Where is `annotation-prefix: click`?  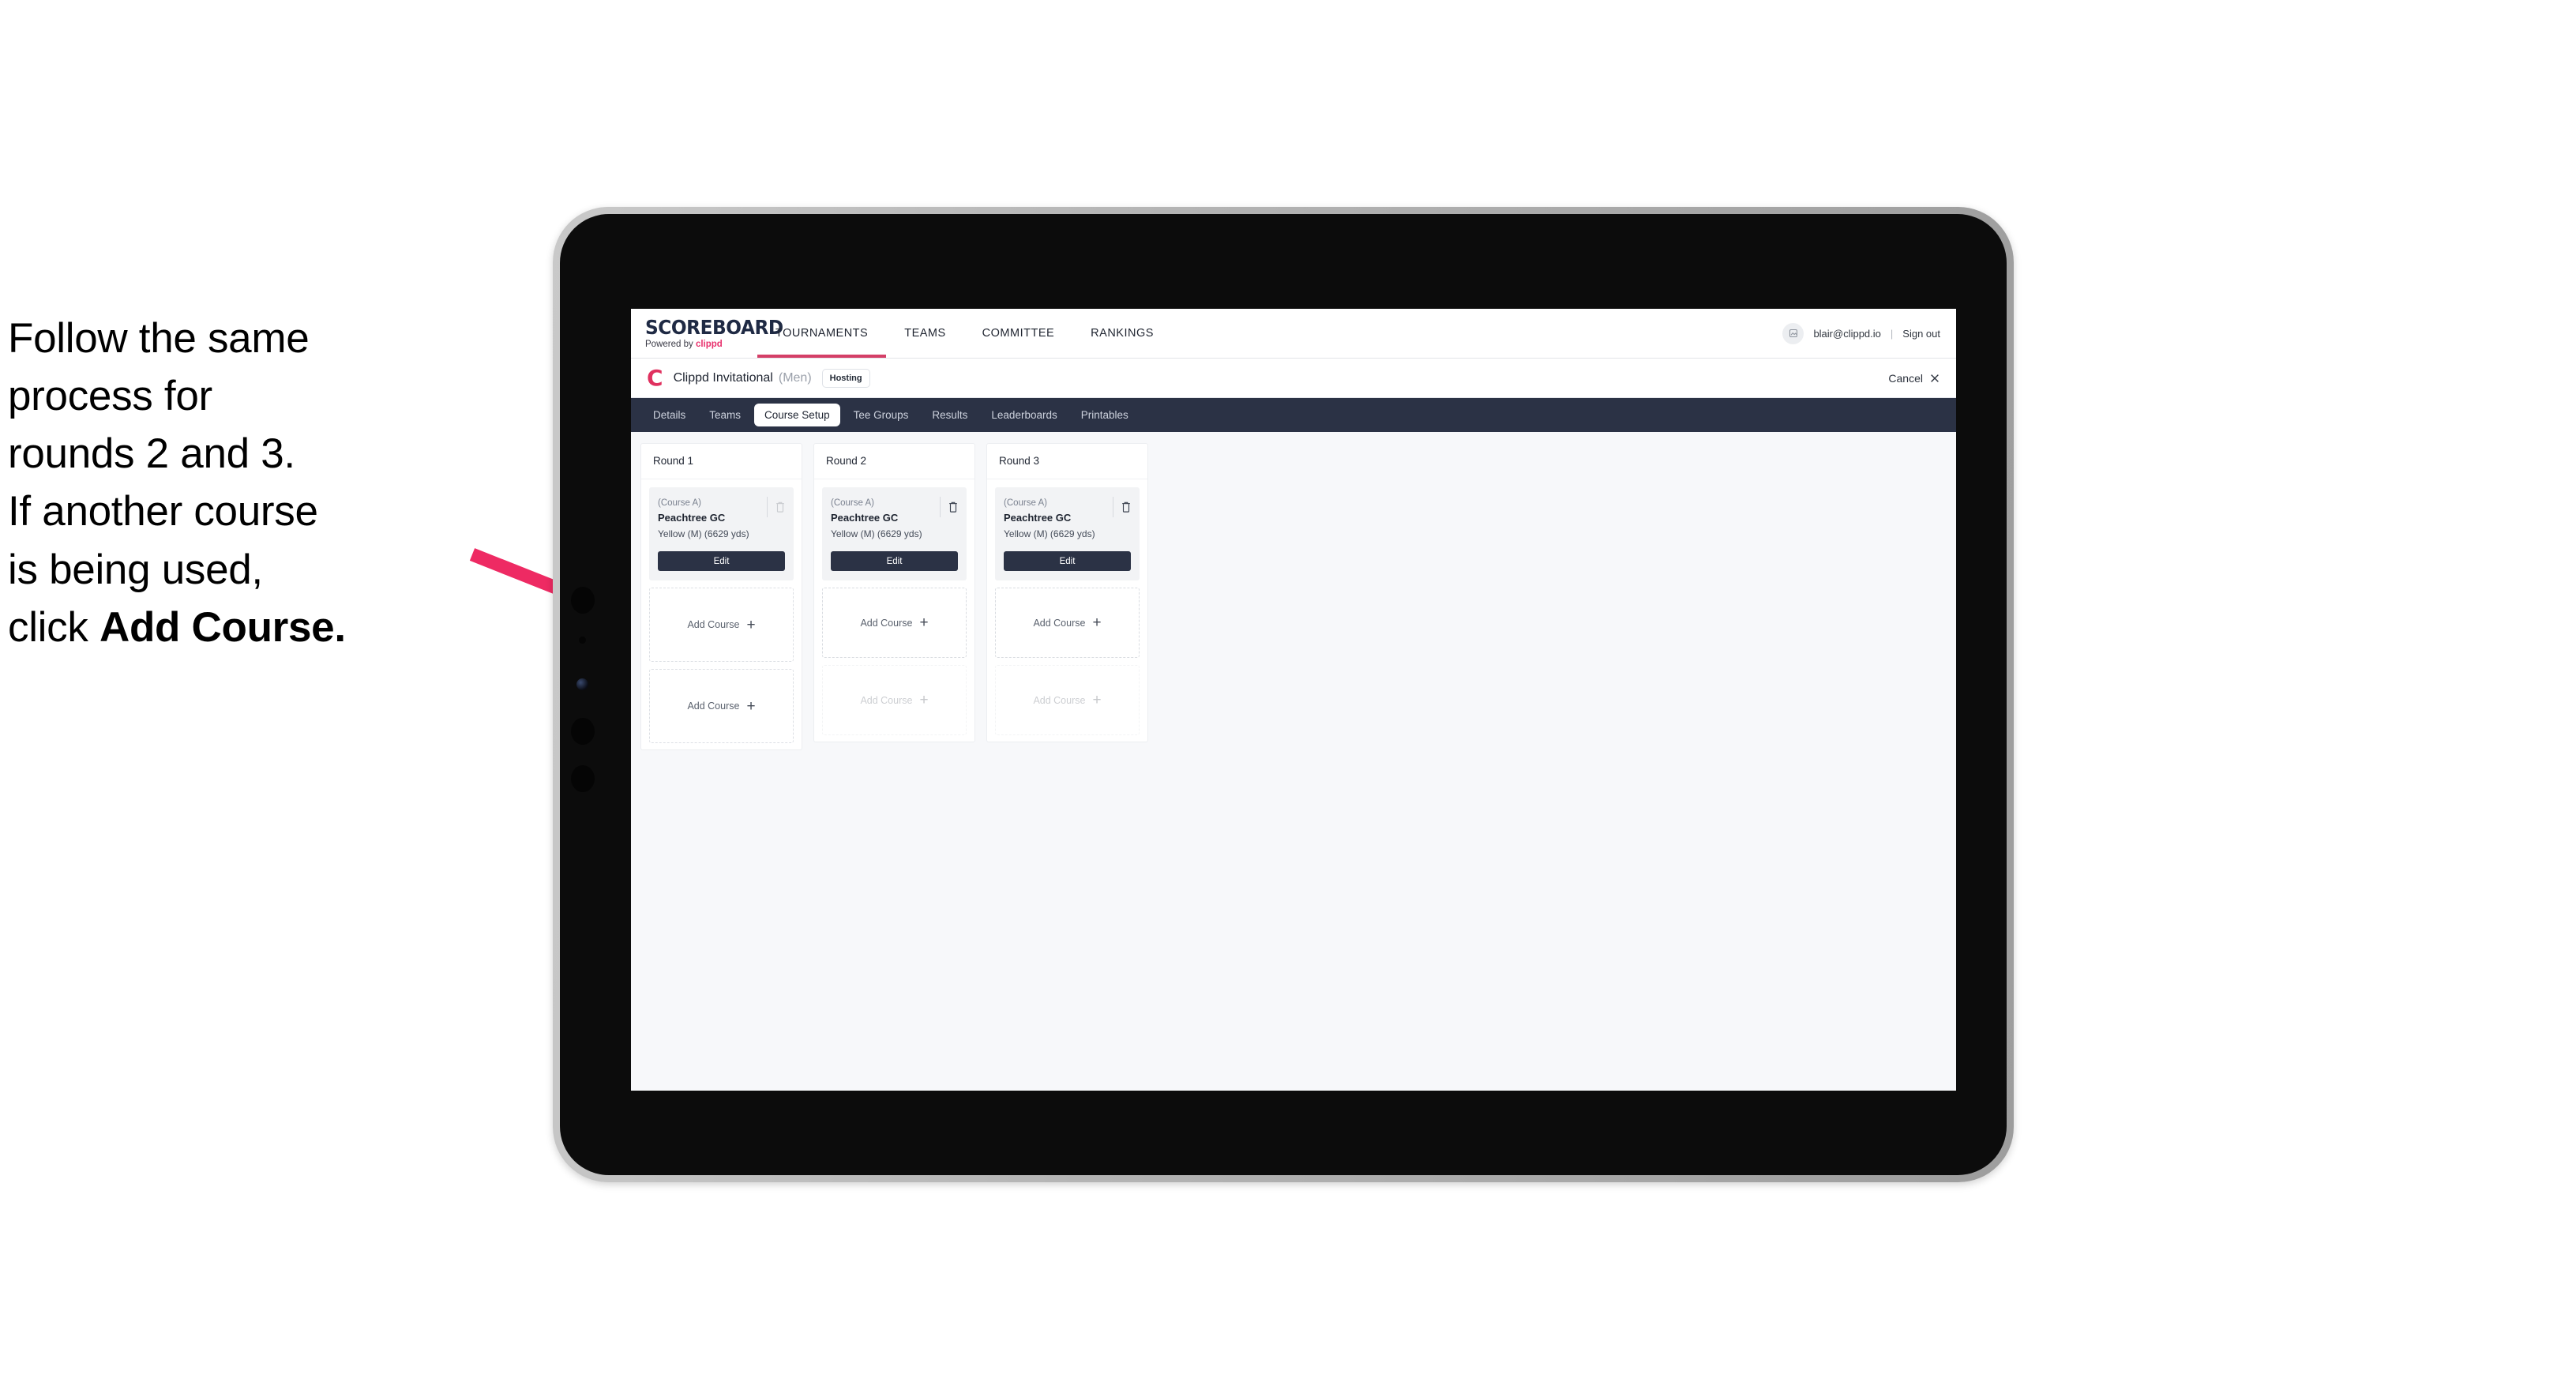 annotation-prefix: click is located at coordinates (54, 627).